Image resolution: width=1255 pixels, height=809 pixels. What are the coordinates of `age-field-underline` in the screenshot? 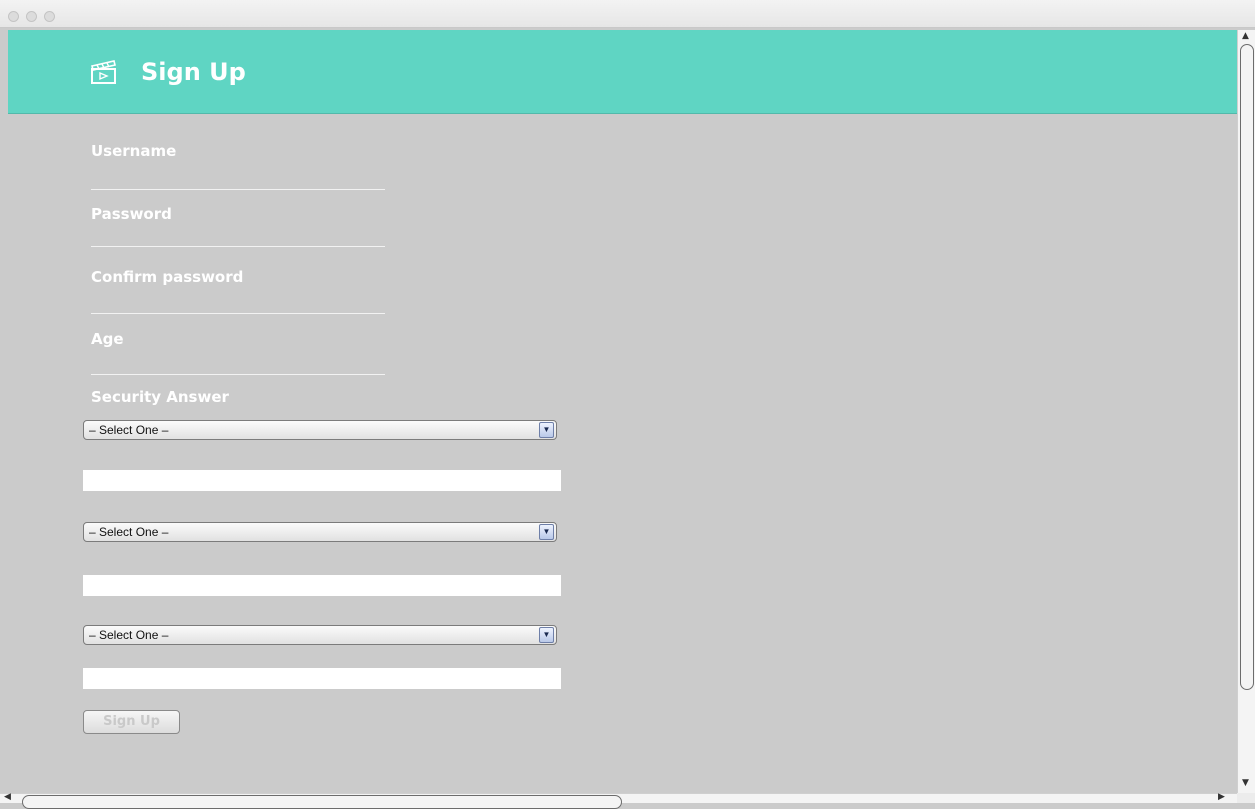 It's located at (238, 374).